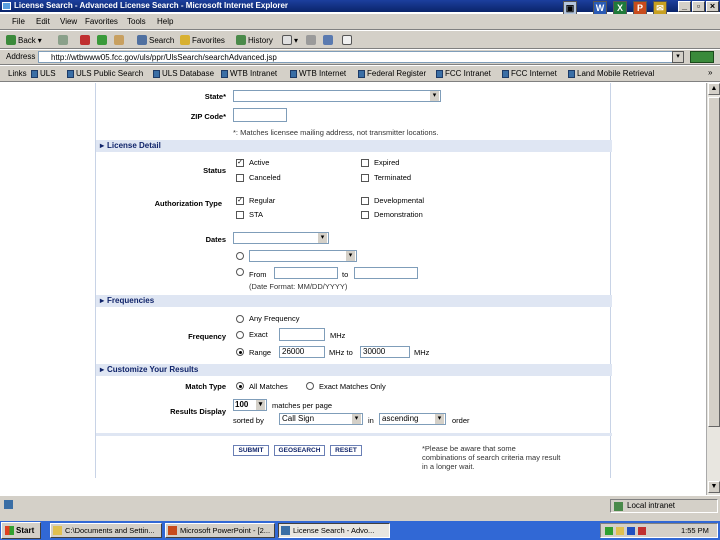 This screenshot has height=540, width=720. I want to click on date-range-radio, so click(240, 272).